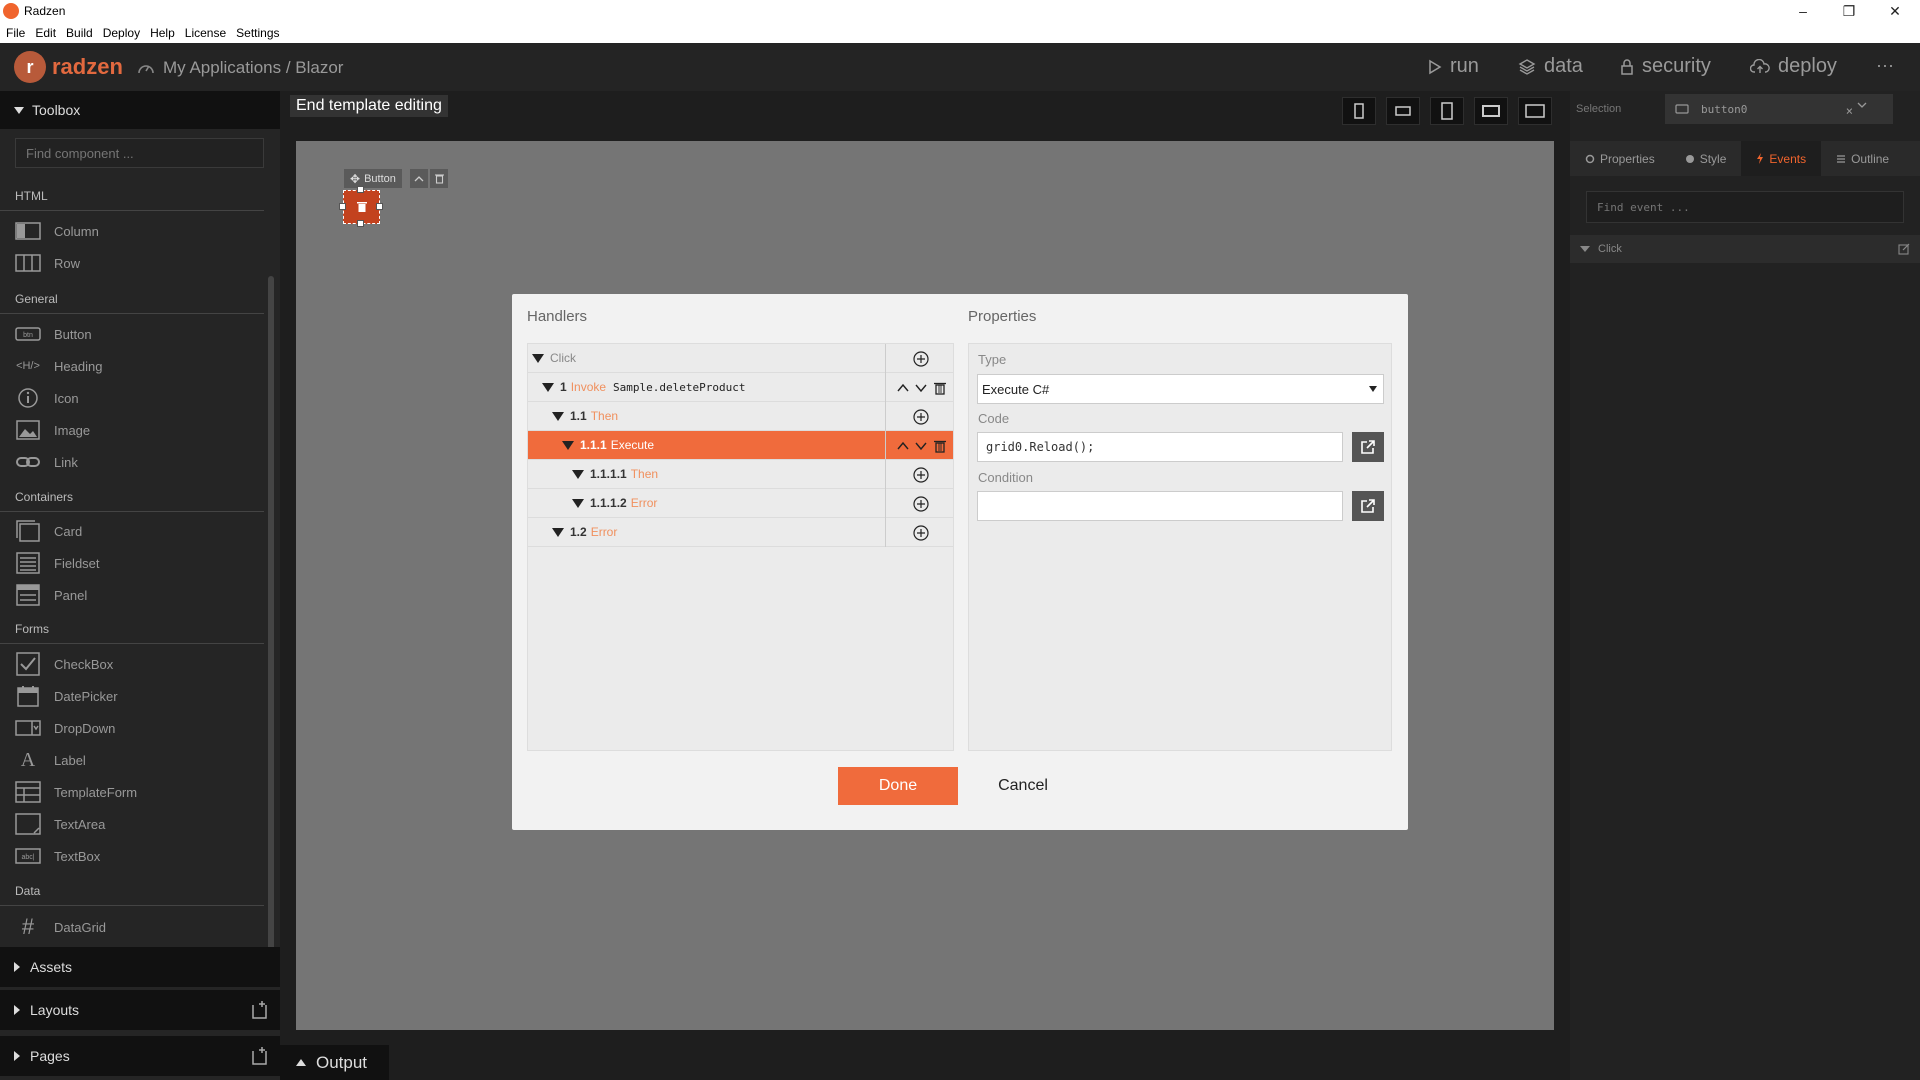  What do you see at coordinates (58, 366) in the screenshot?
I see `toolbox-item-heading: <H/> Heading` at bounding box center [58, 366].